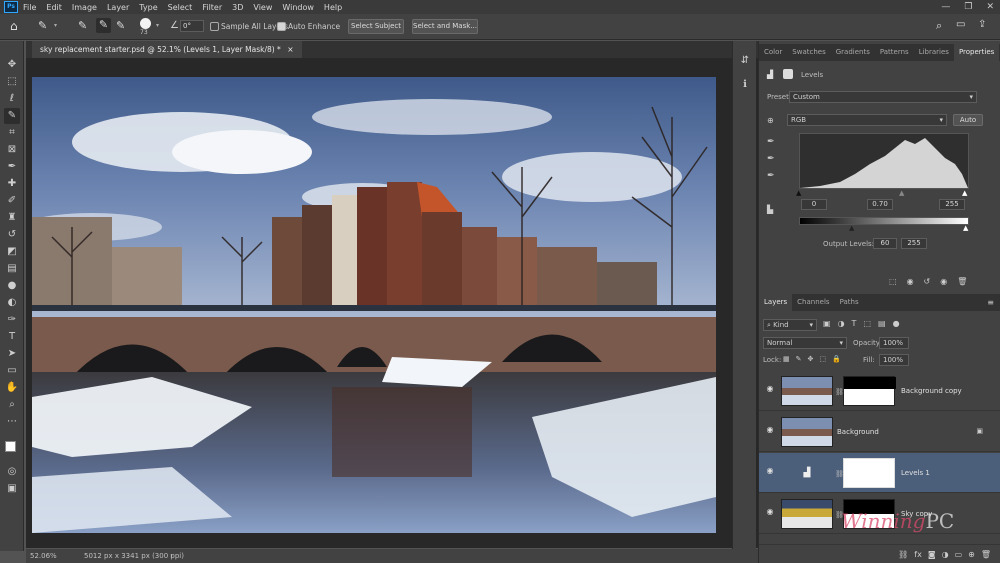  I want to click on menu-view: View, so click(262, 7).